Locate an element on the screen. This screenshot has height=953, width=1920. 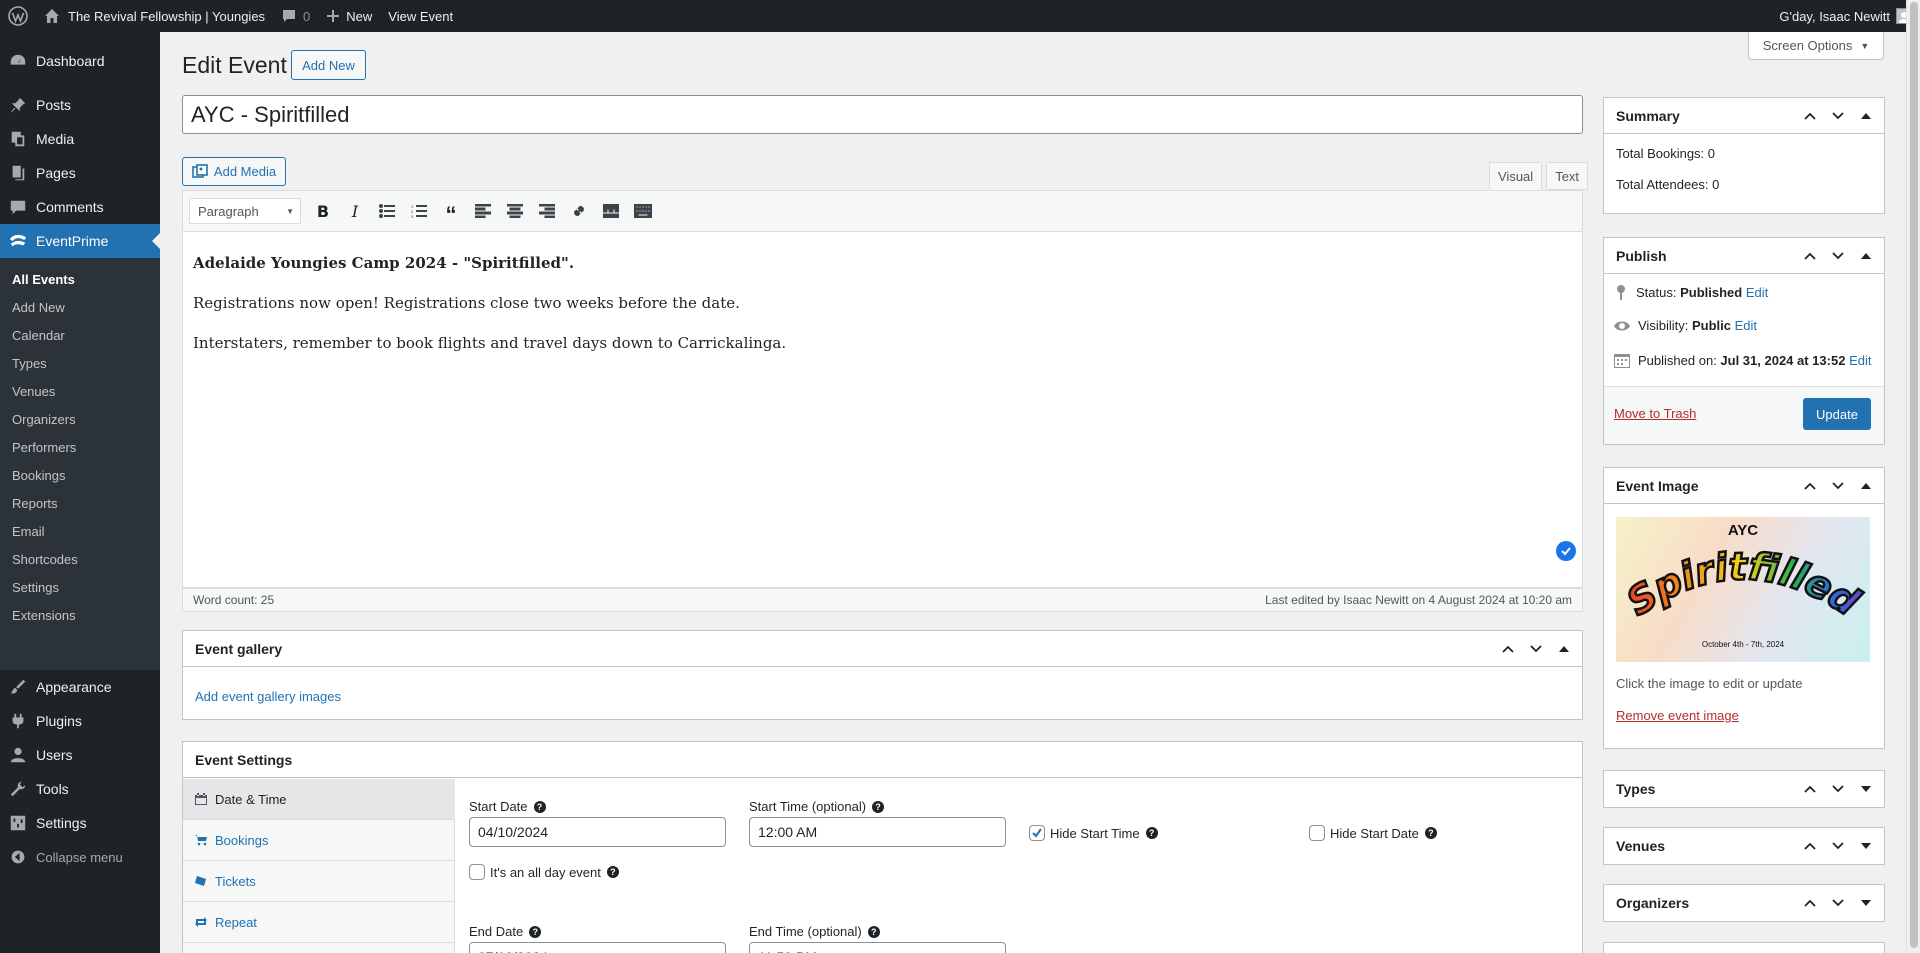
types-header: Types is located at coordinates (1744, 789).